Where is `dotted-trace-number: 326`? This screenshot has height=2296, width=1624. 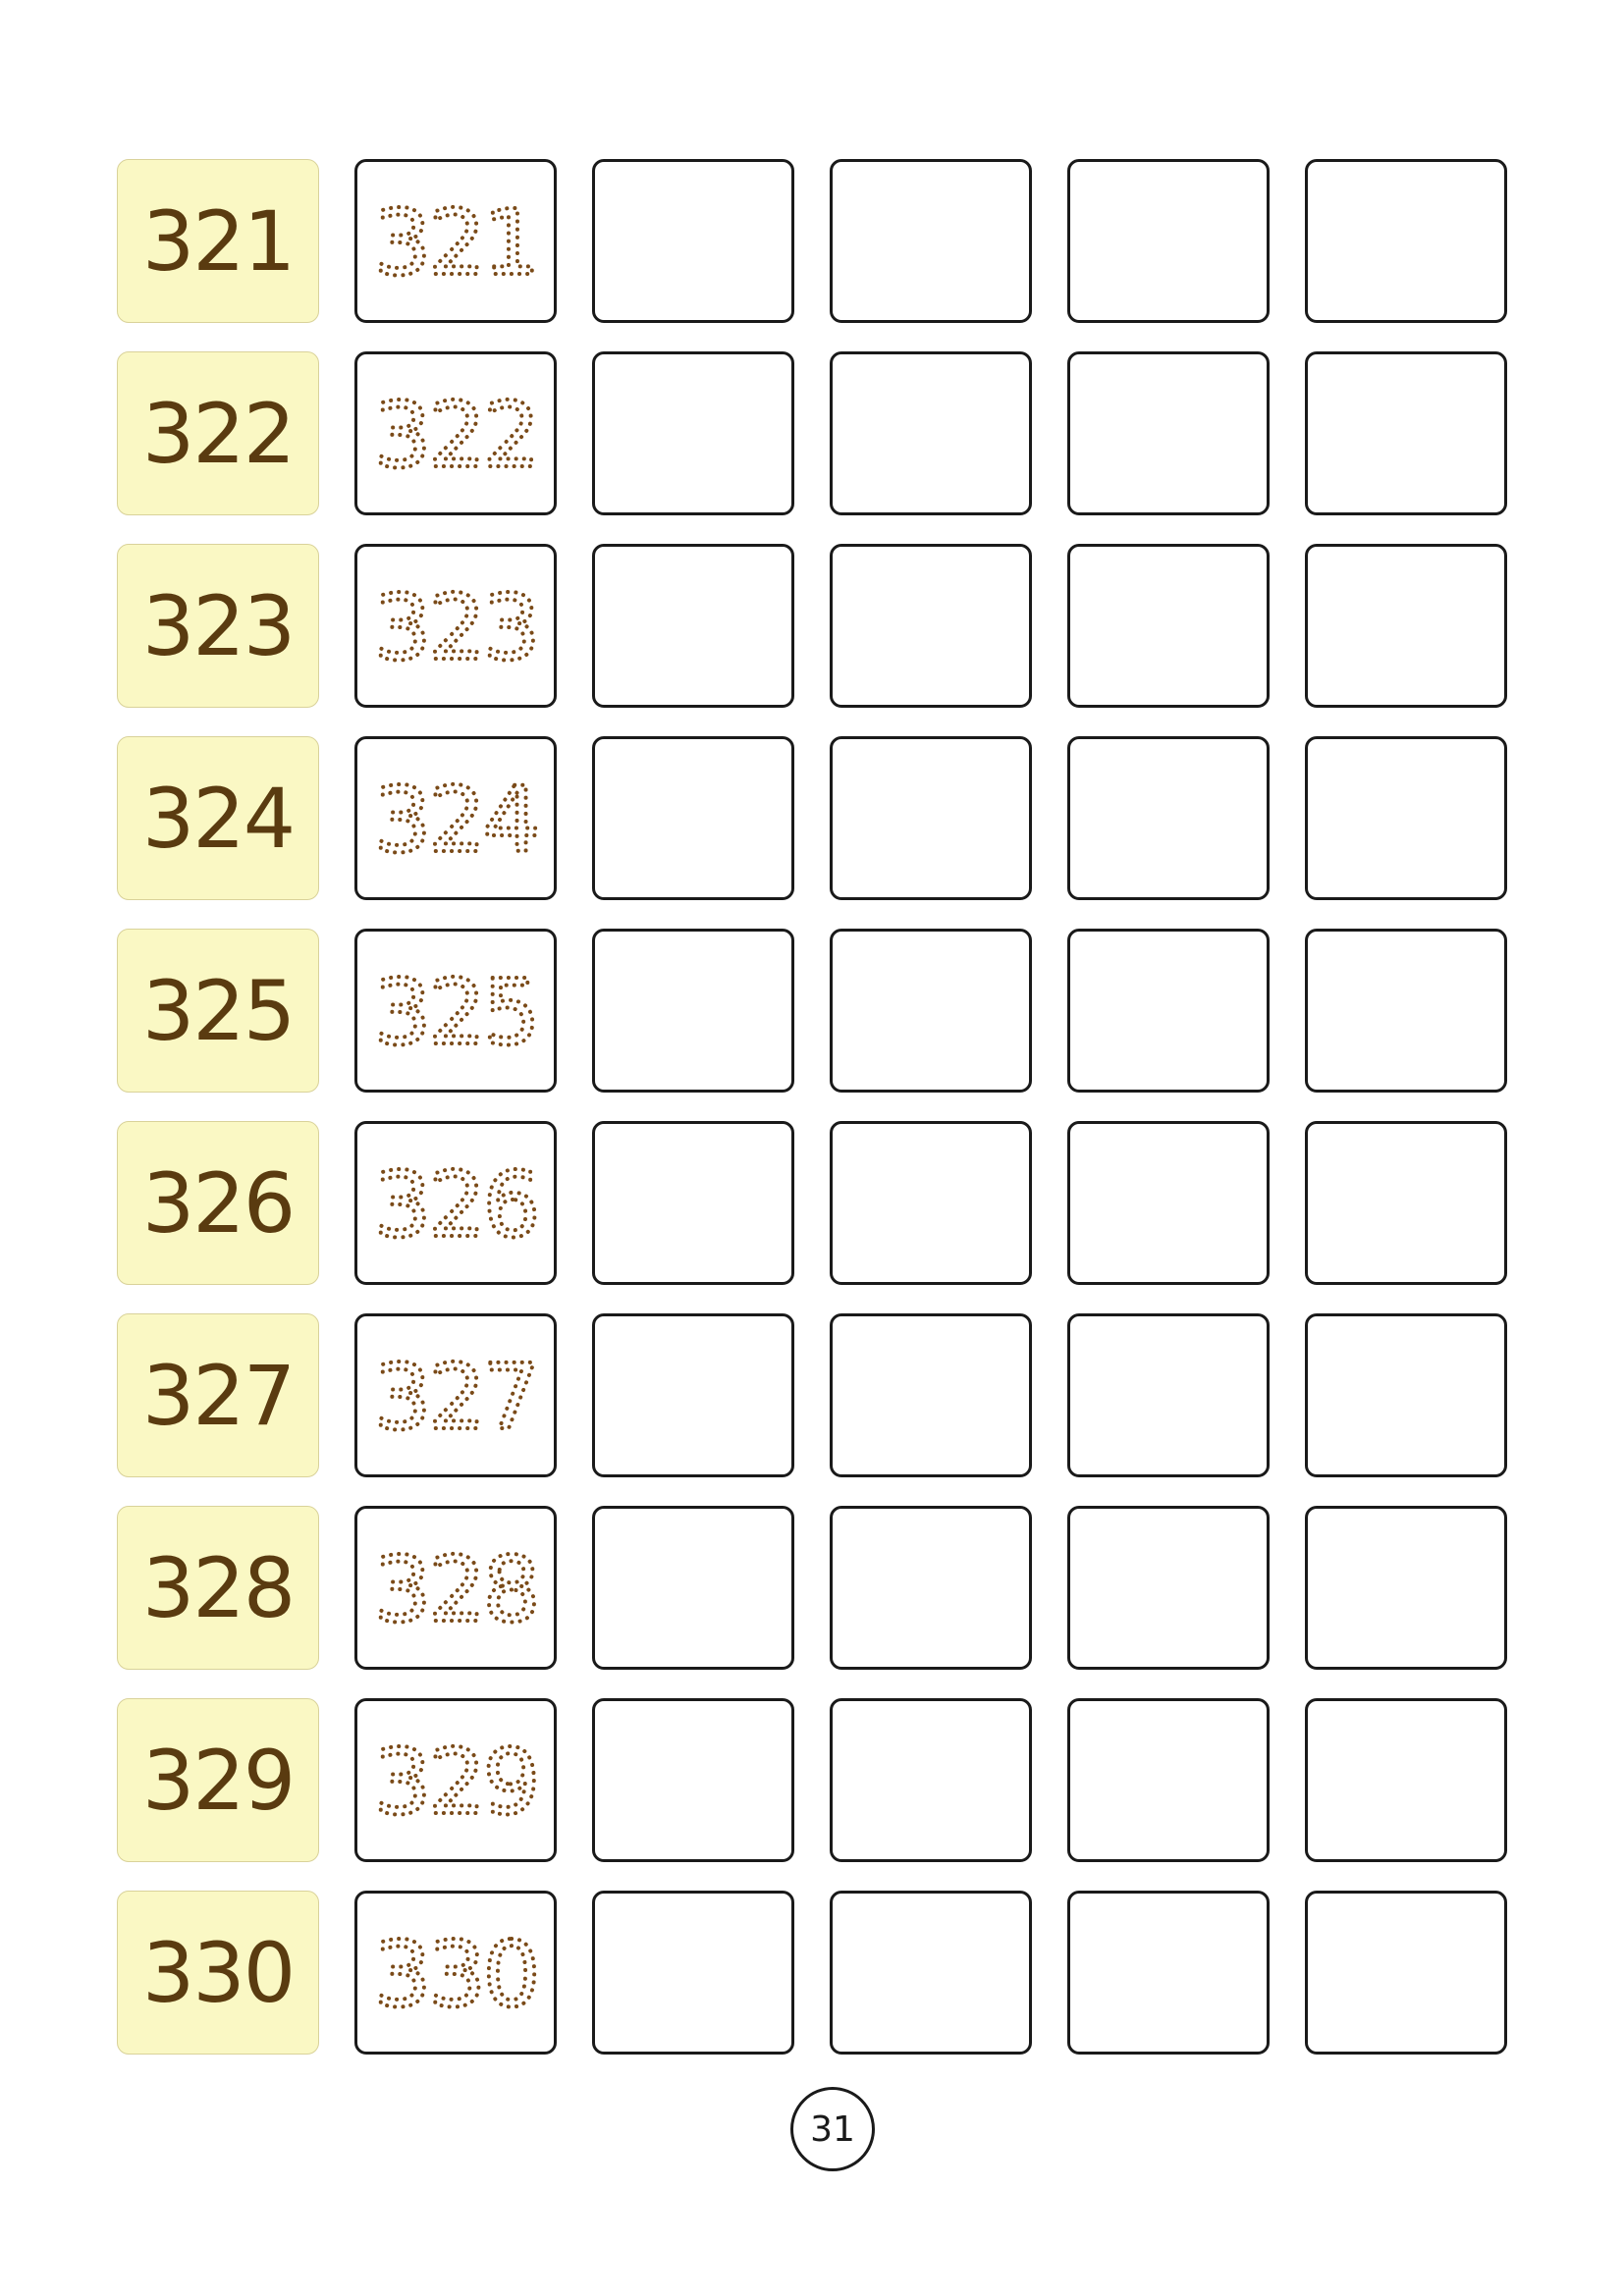
dotted-trace-number: 326 is located at coordinates (457, 1204).